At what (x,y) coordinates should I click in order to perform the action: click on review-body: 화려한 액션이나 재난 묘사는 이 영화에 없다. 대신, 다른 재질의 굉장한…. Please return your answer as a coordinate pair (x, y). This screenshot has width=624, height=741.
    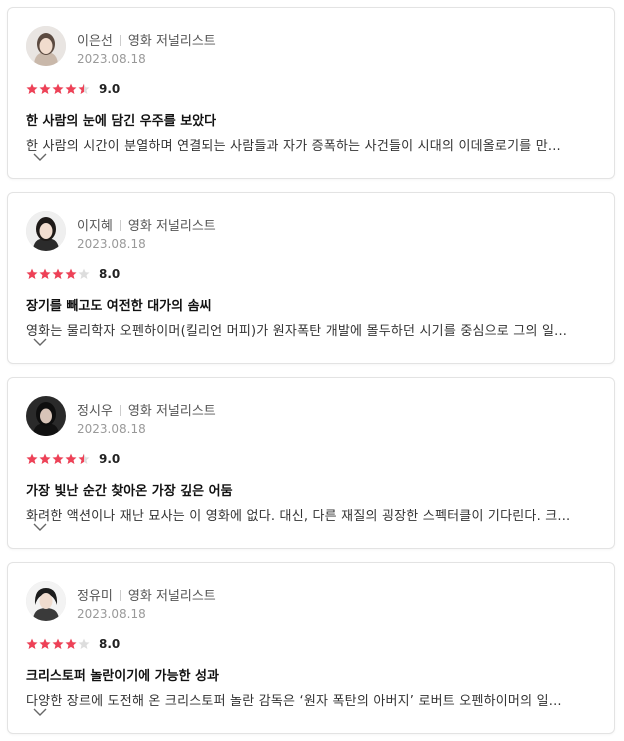
    Looking at the image, I should click on (298, 516).